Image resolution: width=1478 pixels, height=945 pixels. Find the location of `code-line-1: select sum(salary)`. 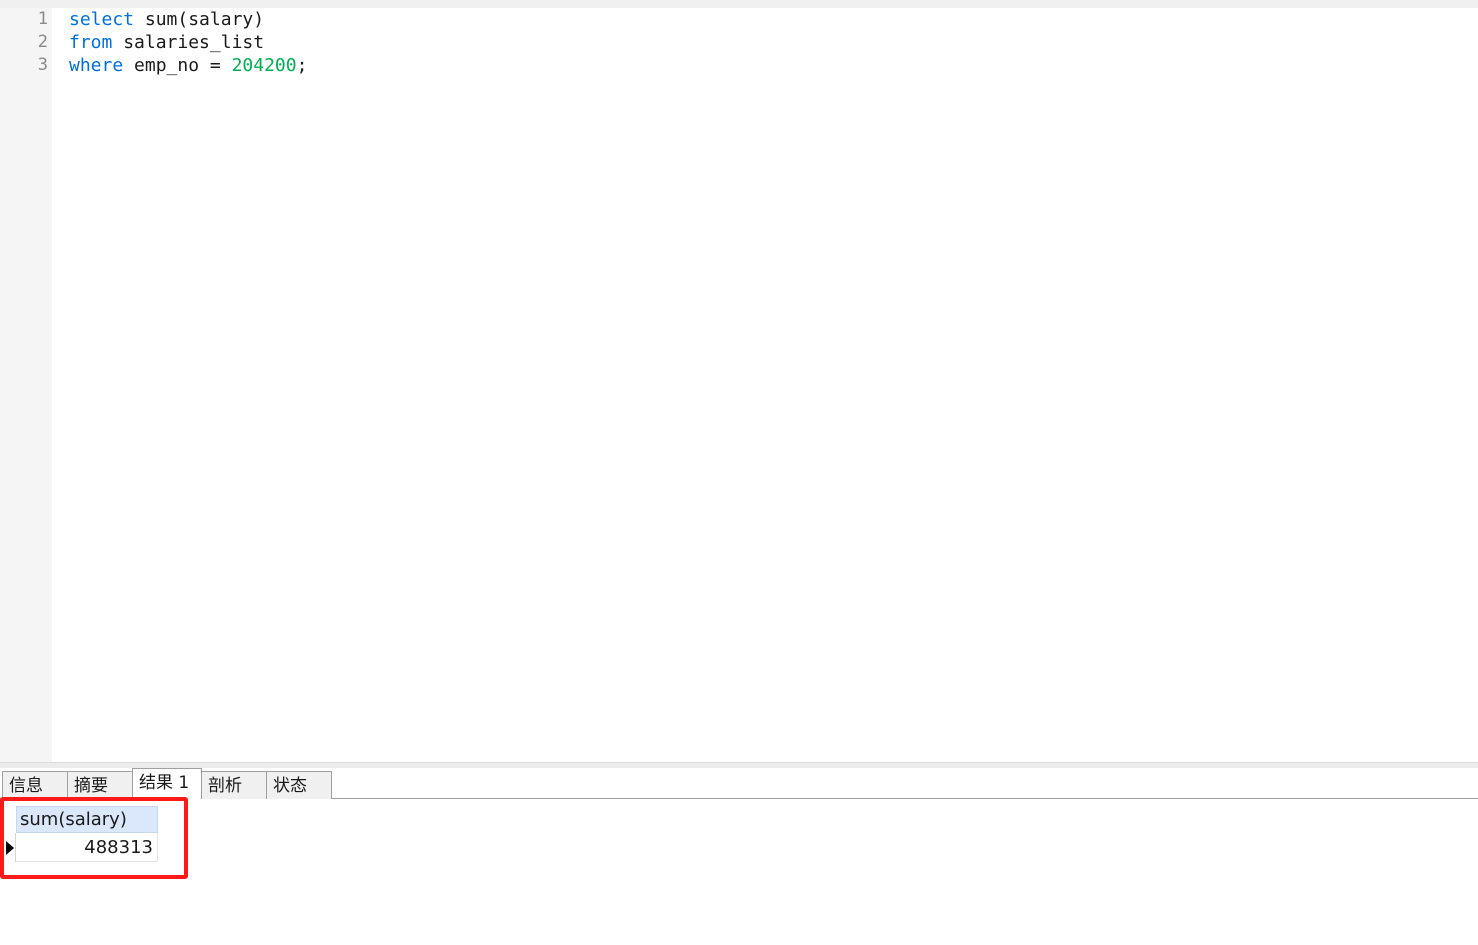

code-line-1: select sum(salary) is located at coordinates (166, 19).